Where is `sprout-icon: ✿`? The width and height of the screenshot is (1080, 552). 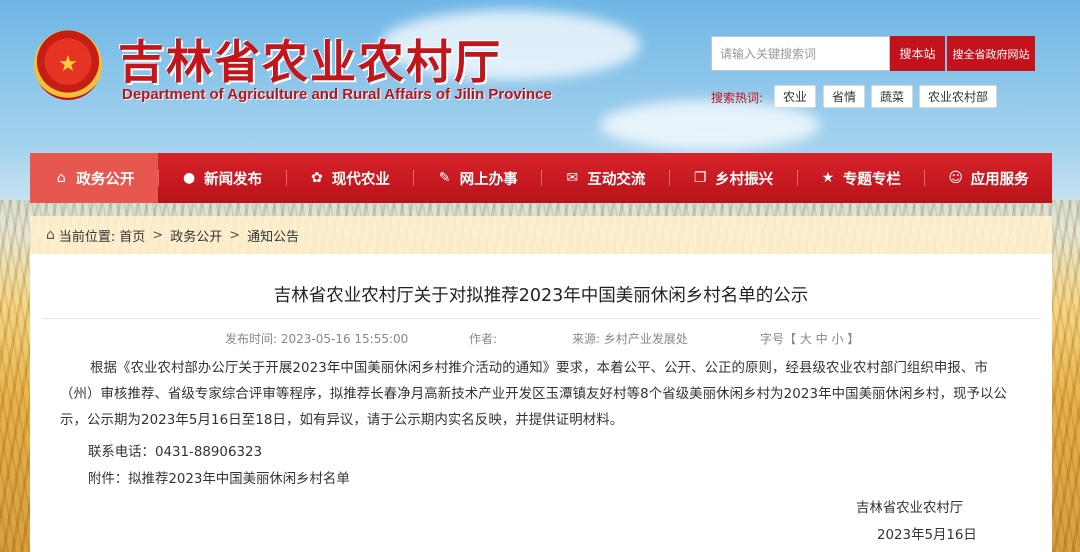 sprout-icon: ✿ is located at coordinates (317, 178).